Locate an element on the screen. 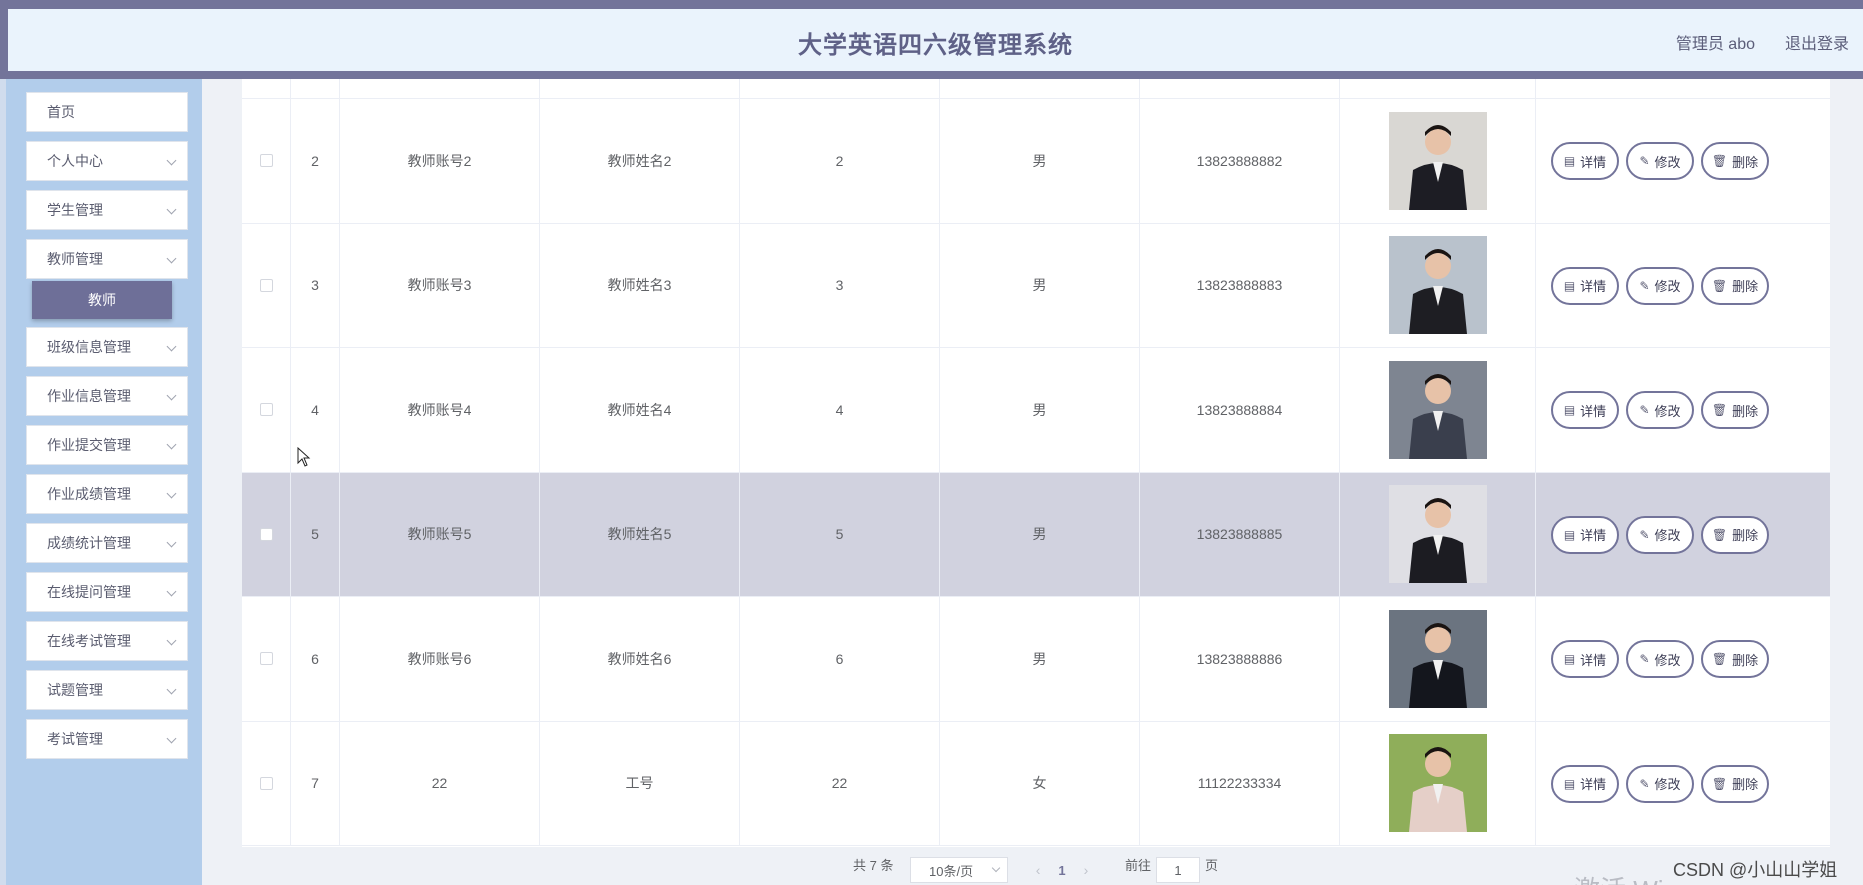  sidebar-item-students: 学生管理 is located at coordinates (107, 210).